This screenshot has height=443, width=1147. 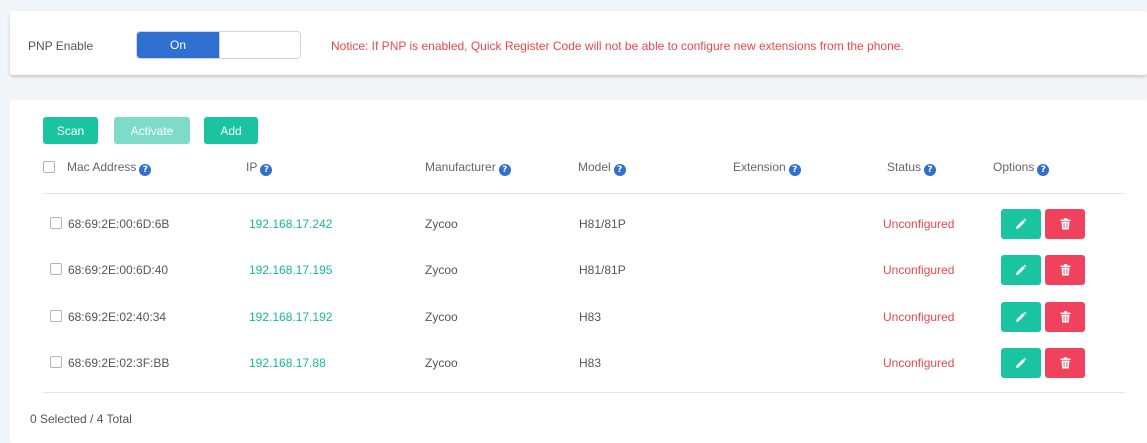 What do you see at coordinates (61, 46) in the screenshot?
I see `pnp-enable-label: PNP Enable` at bounding box center [61, 46].